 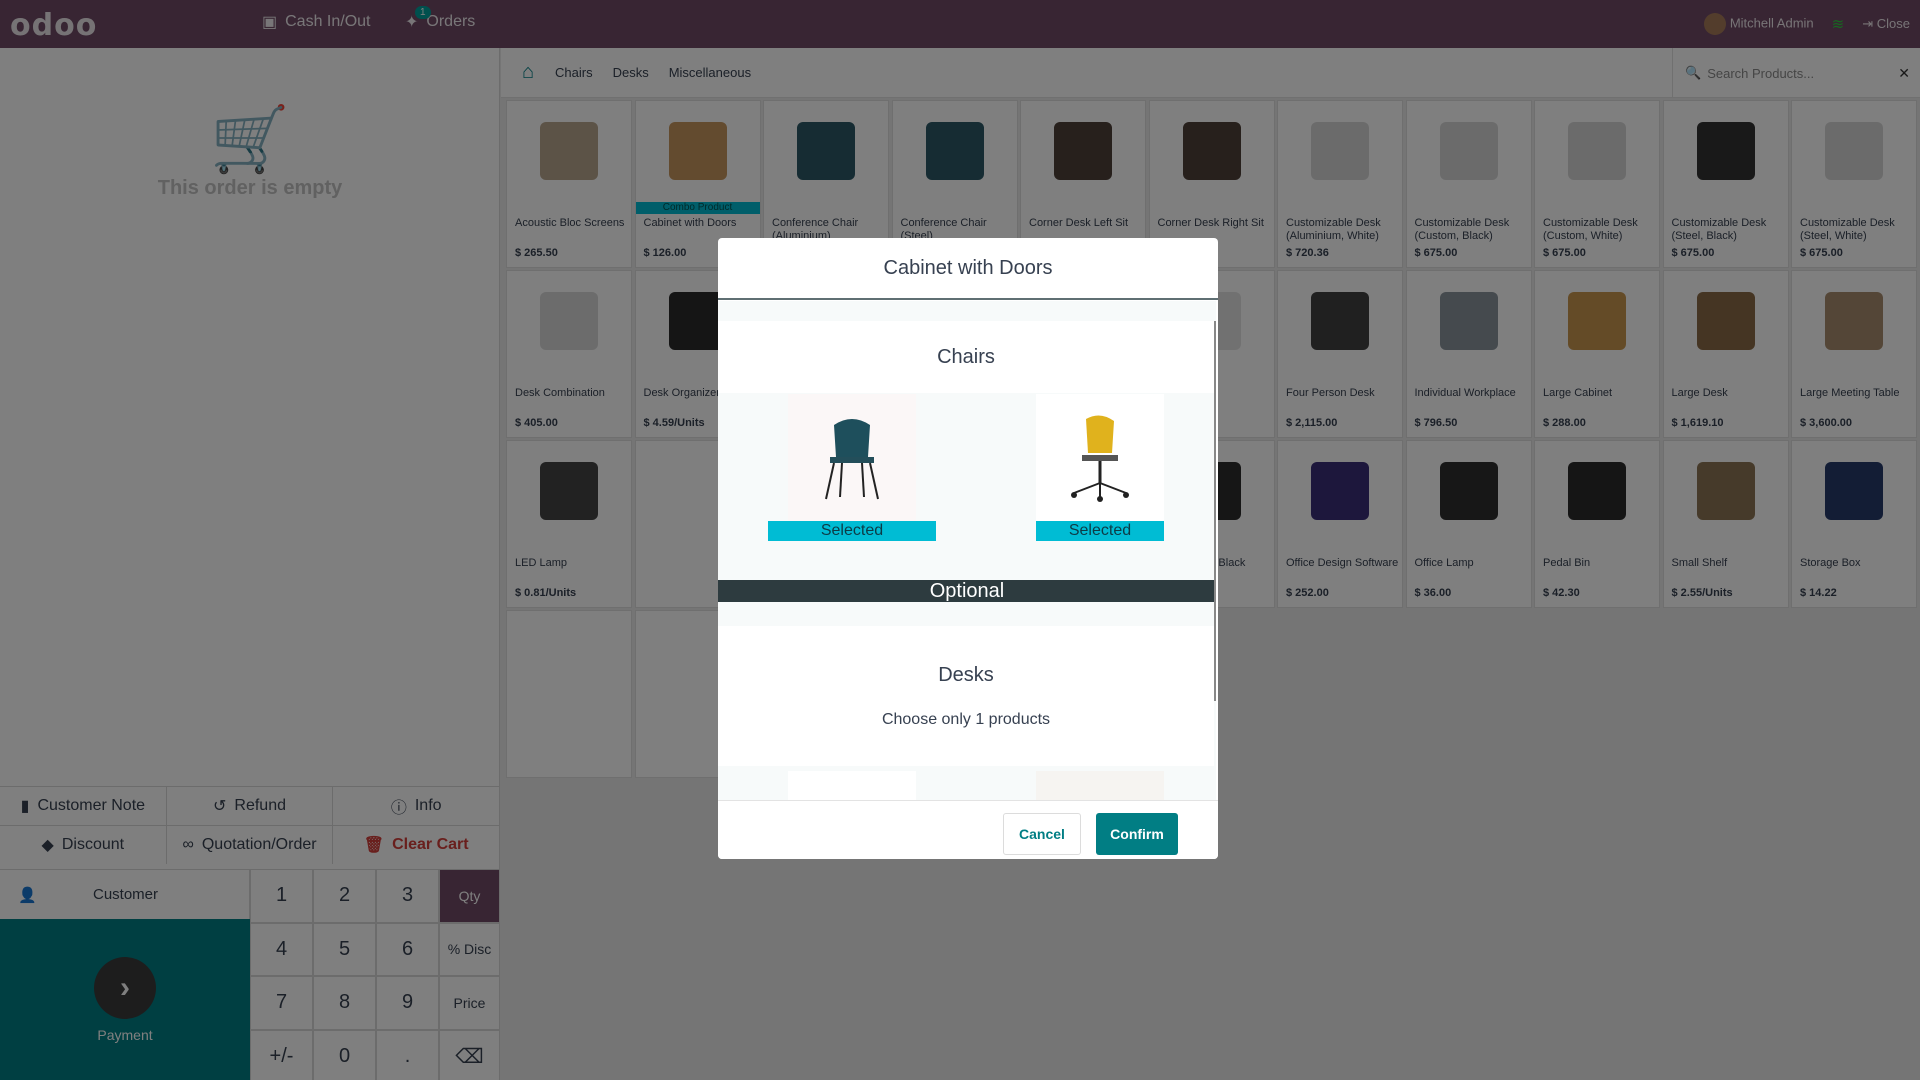 What do you see at coordinates (966, 674) in the screenshot?
I see `section-desks-title: Desks` at bounding box center [966, 674].